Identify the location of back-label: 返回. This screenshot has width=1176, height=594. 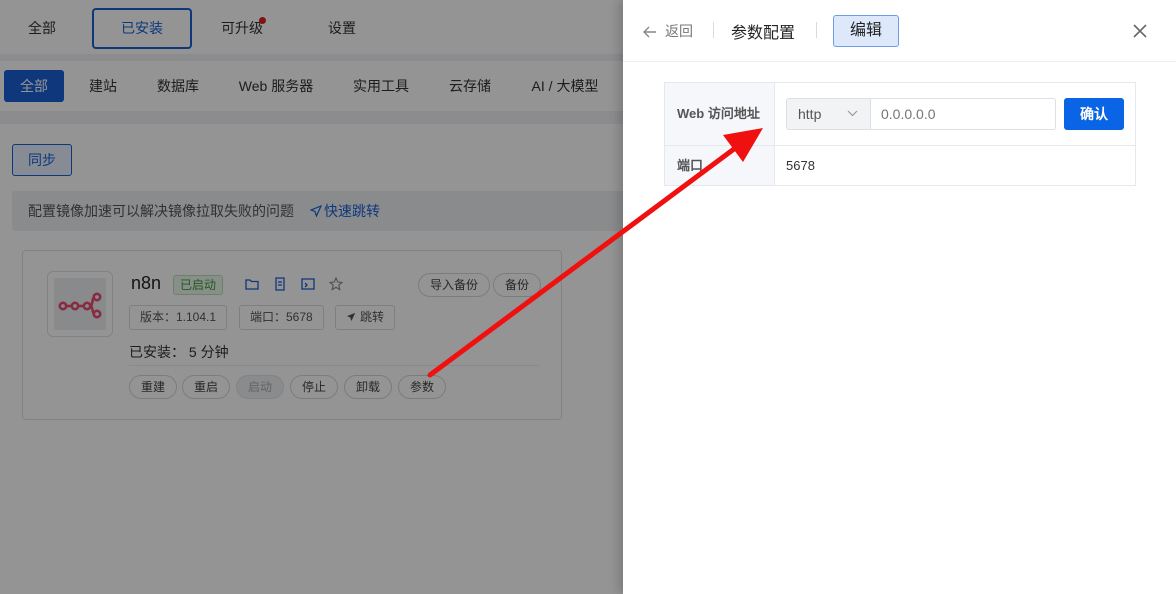
(679, 31).